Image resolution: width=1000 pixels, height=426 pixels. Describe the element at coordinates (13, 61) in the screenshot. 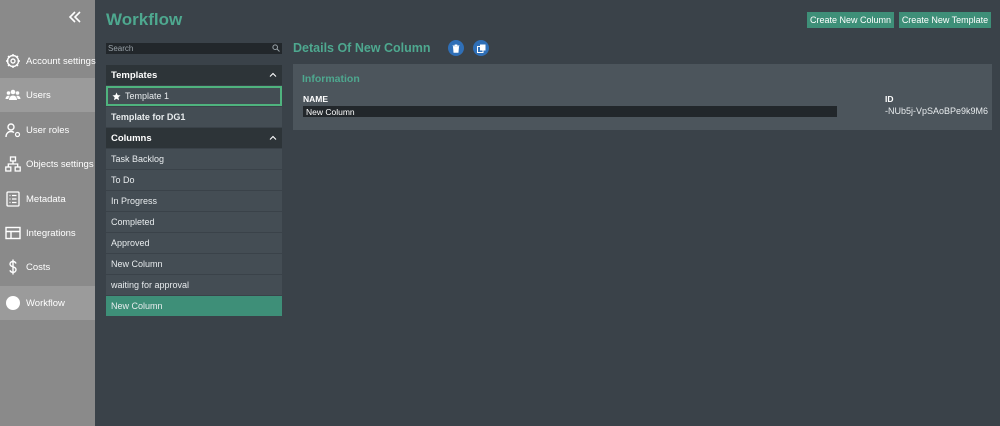

I see `gear-icon` at that location.